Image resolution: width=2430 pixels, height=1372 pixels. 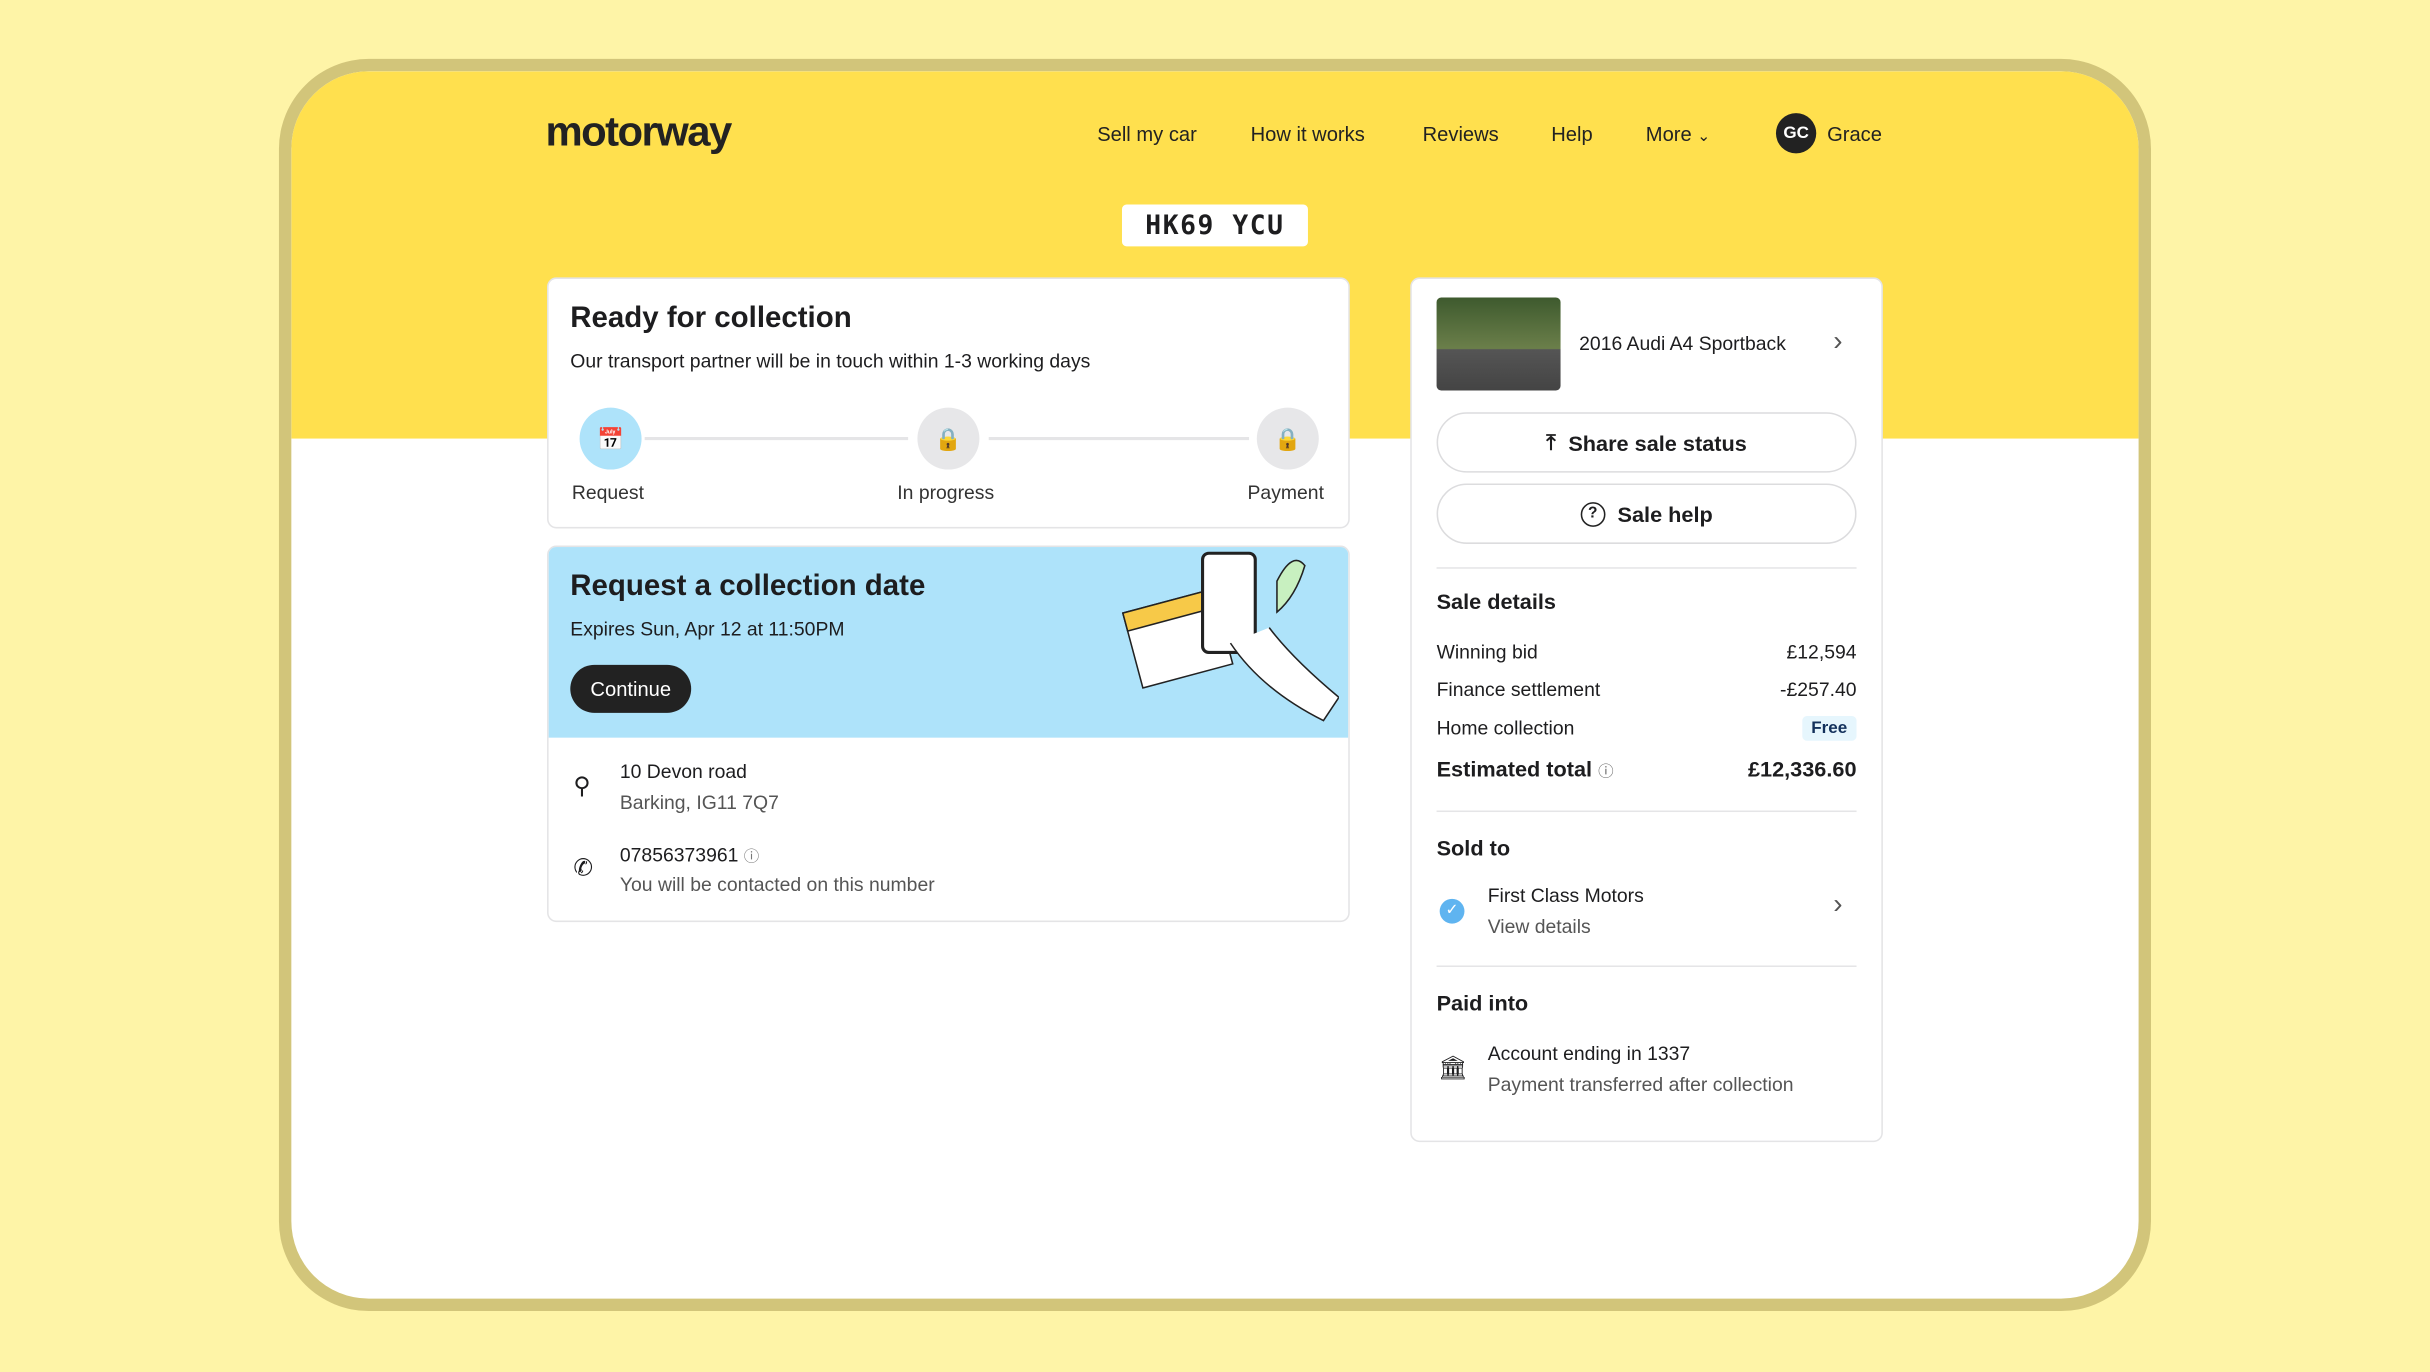 What do you see at coordinates (1854, 133) in the screenshot?
I see `user-name: Grace` at bounding box center [1854, 133].